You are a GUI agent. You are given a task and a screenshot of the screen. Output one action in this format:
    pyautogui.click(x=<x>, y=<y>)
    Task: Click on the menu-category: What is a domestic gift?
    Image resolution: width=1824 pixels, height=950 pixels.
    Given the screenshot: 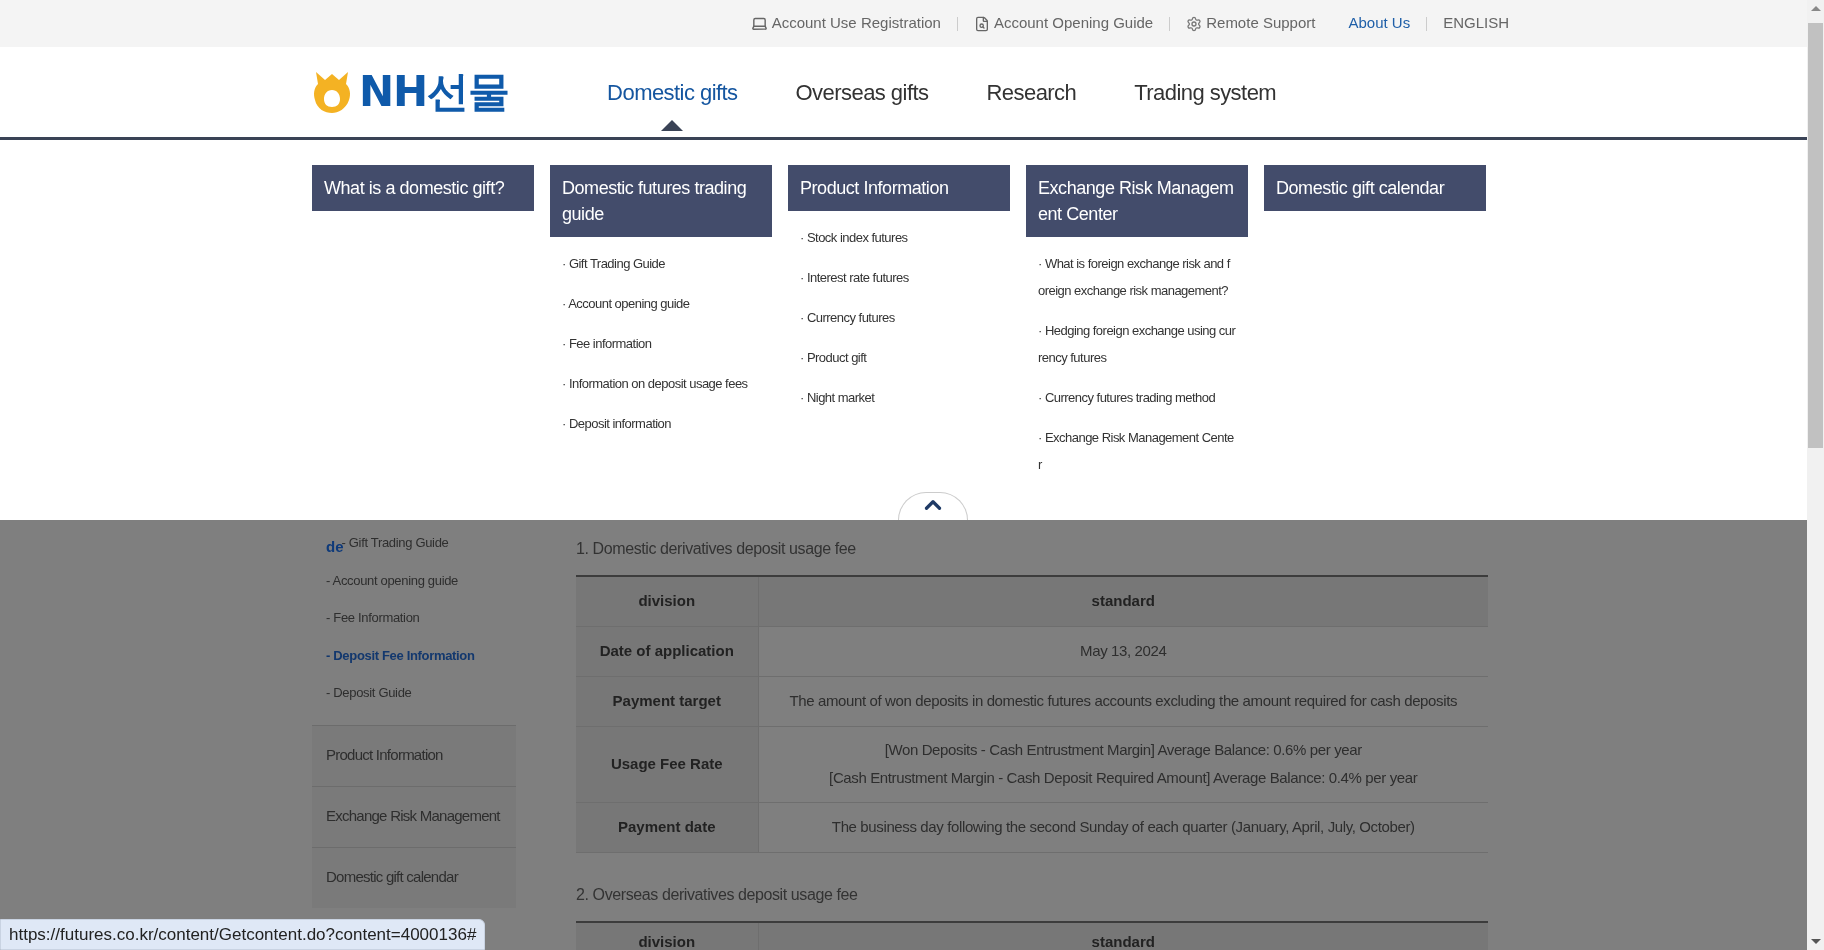 What is the action you would take?
    pyautogui.click(x=423, y=188)
    